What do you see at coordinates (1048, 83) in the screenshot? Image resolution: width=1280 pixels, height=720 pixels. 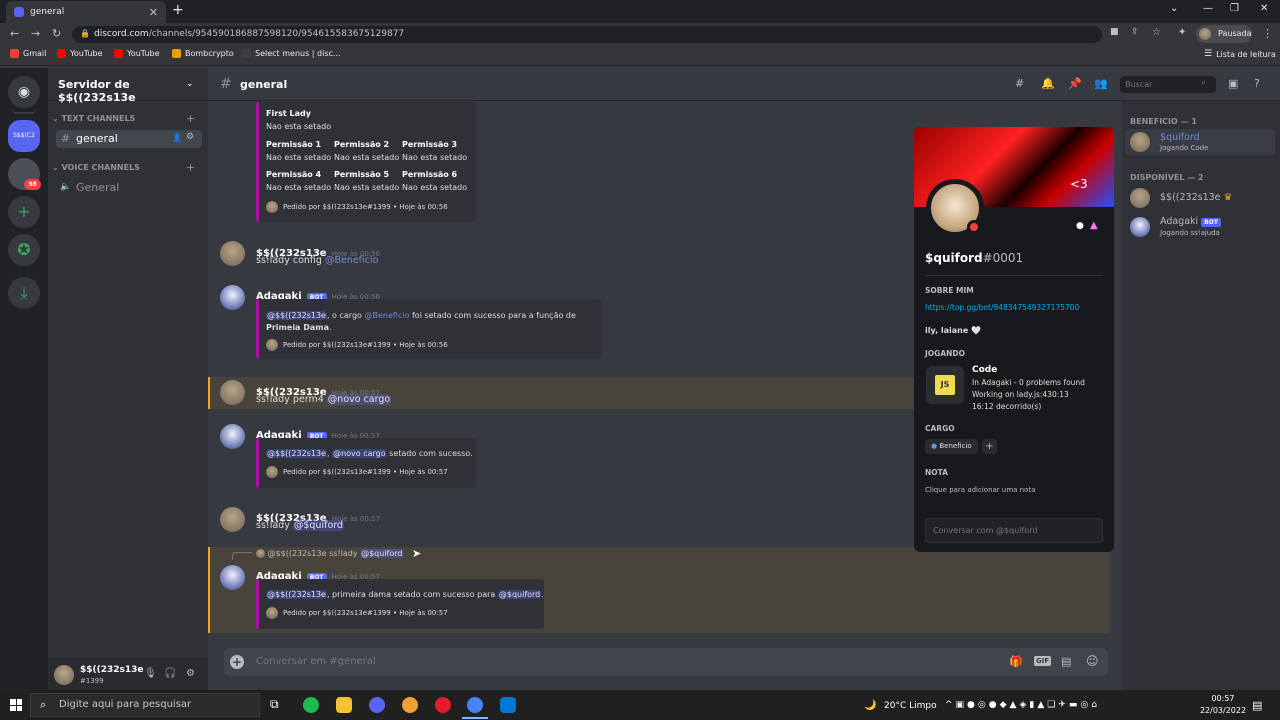 I see `bell-icon: 🔔` at bounding box center [1048, 83].